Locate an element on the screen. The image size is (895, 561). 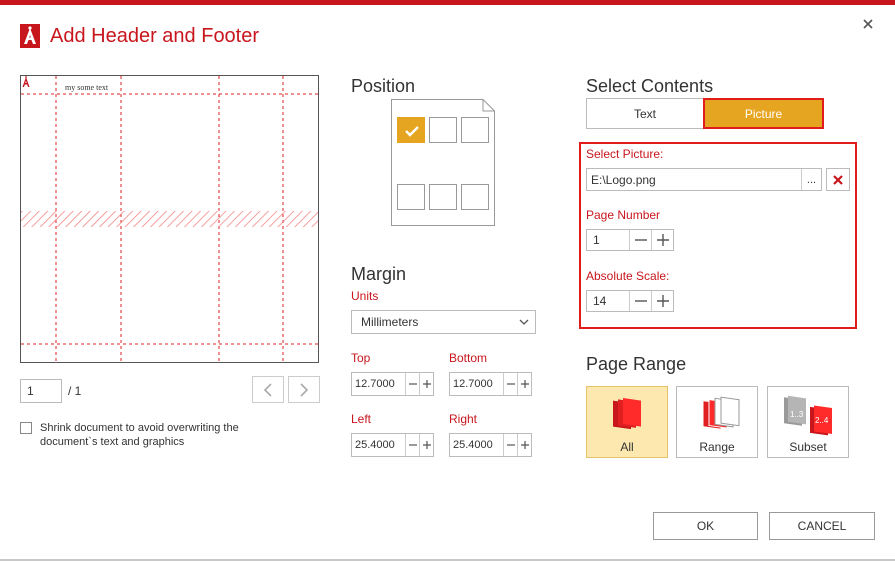
bottom-margin-stepper is located at coordinates (490, 384).